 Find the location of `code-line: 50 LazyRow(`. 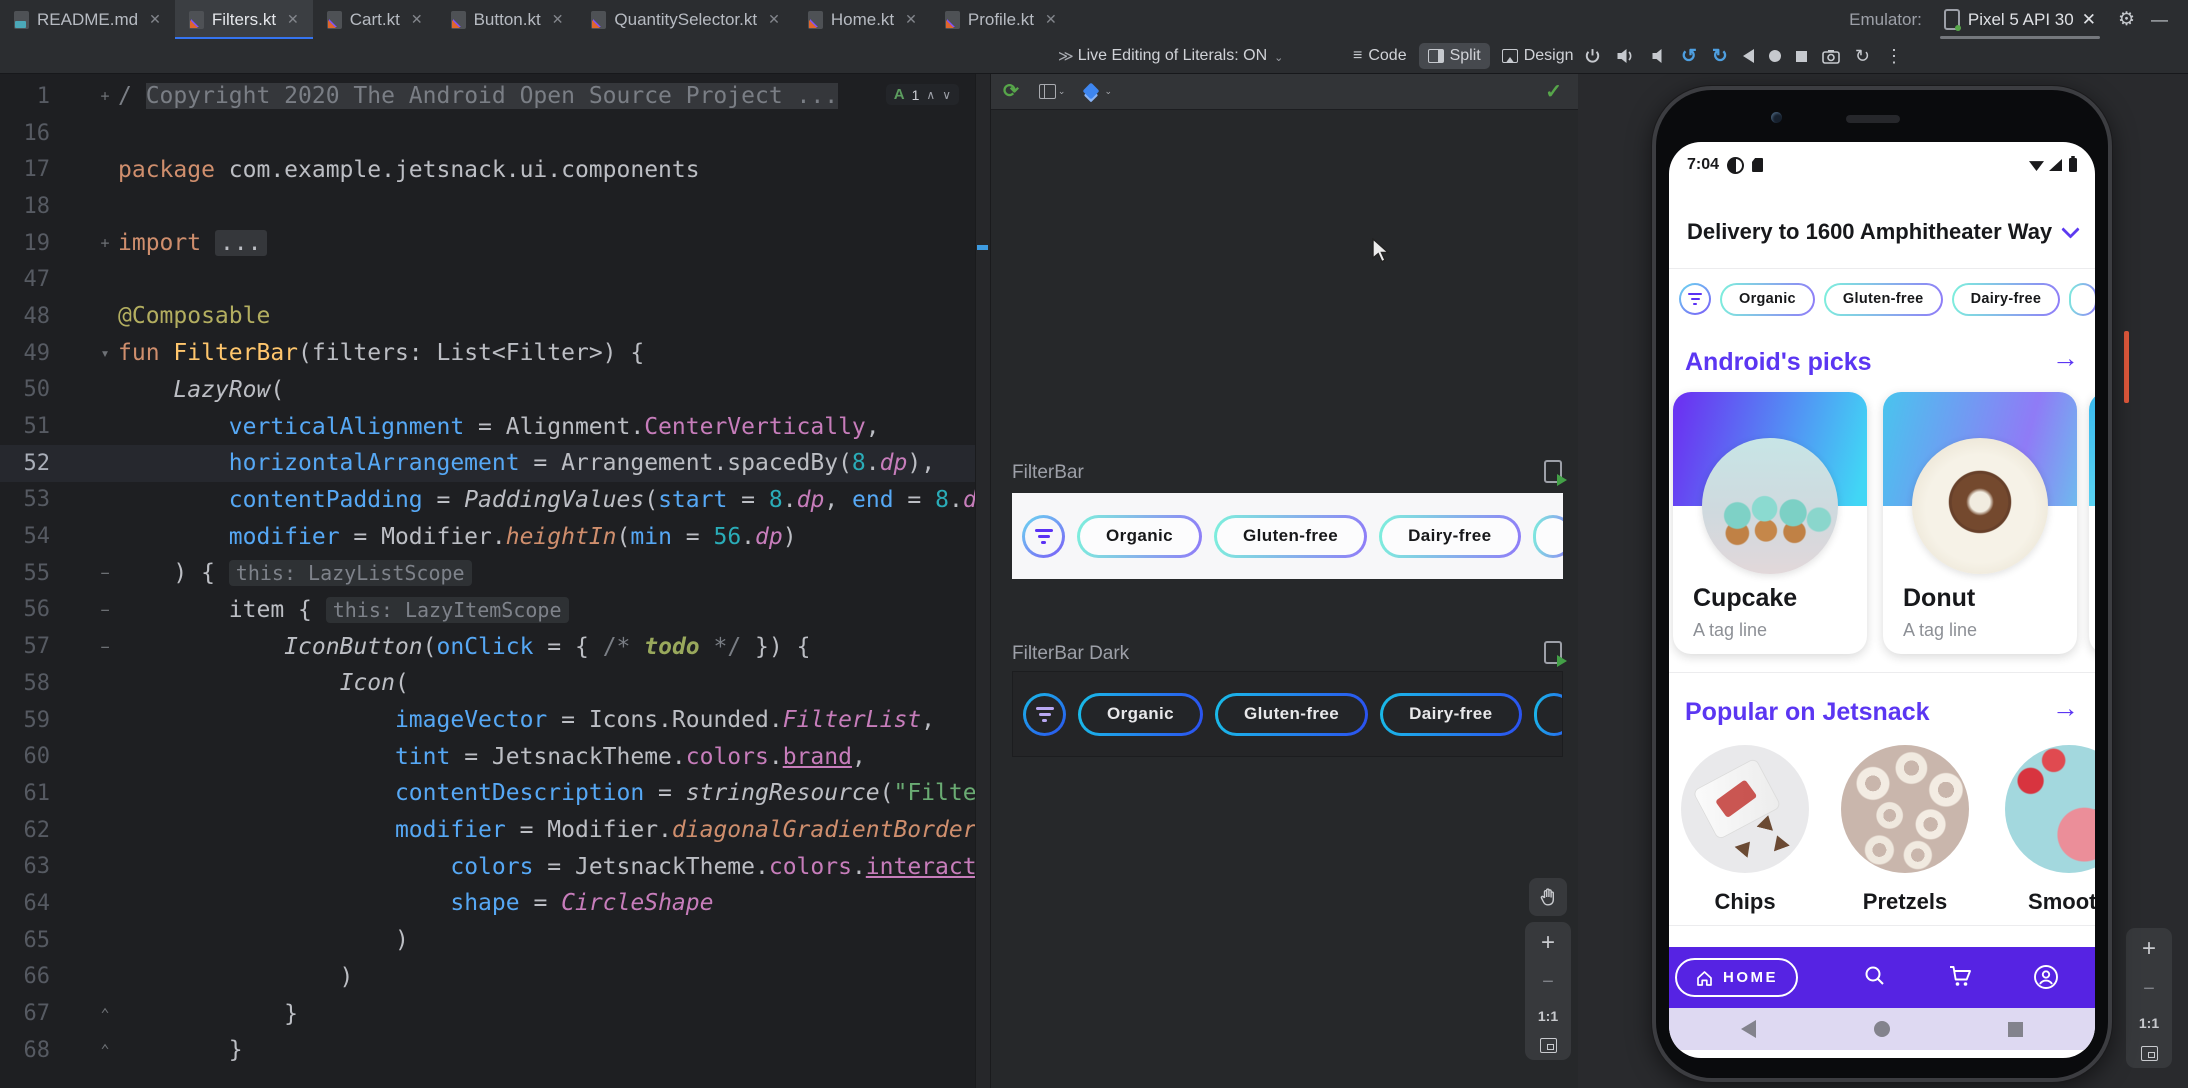

code-line: 50 LazyRow( is located at coordinates (487, 390).